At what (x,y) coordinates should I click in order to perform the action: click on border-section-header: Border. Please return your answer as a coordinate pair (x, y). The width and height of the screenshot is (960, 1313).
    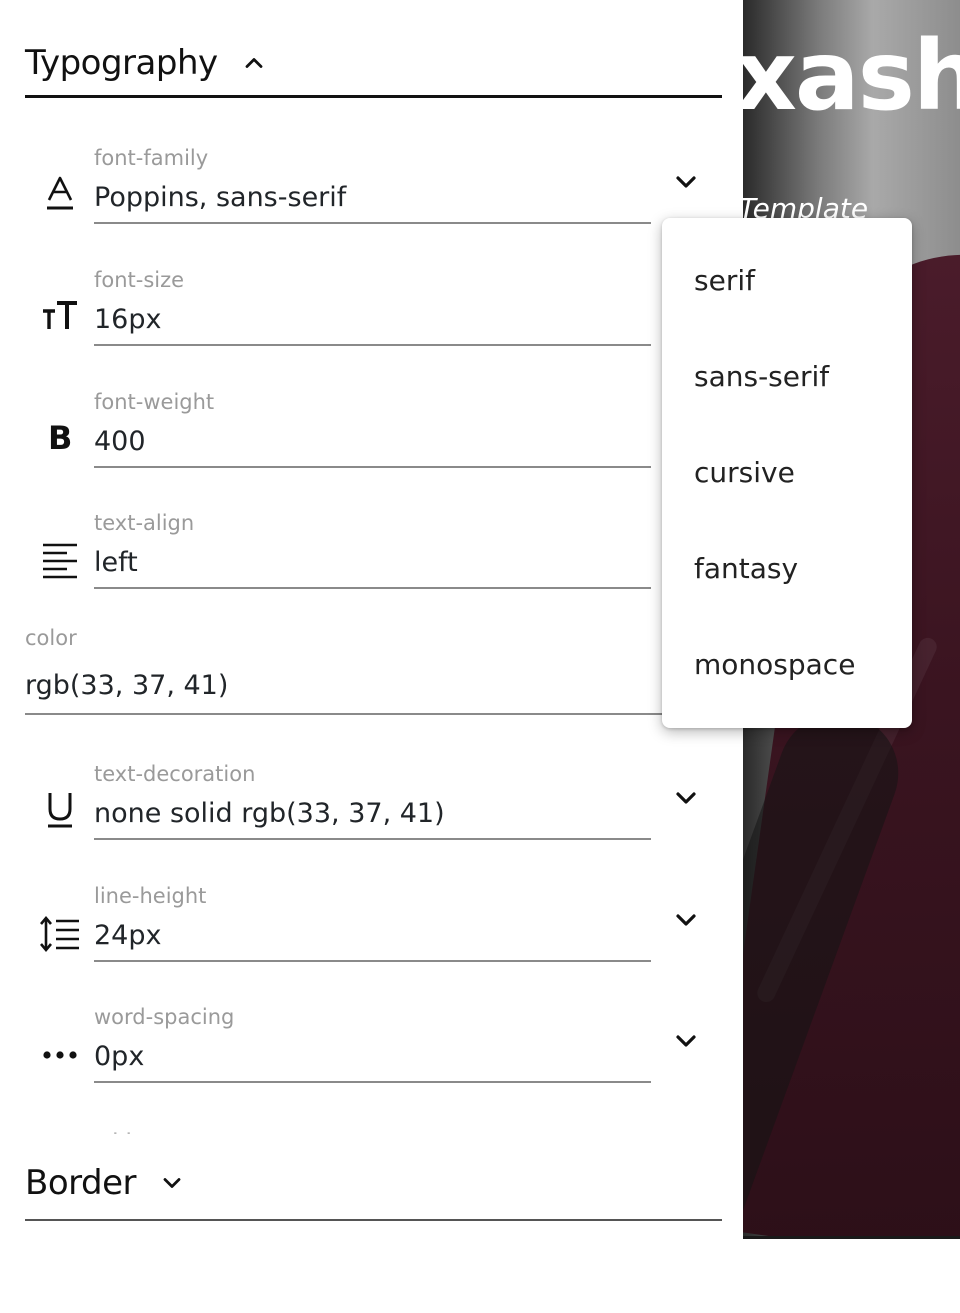
    Looking at the image, I should click on (373, 1183).